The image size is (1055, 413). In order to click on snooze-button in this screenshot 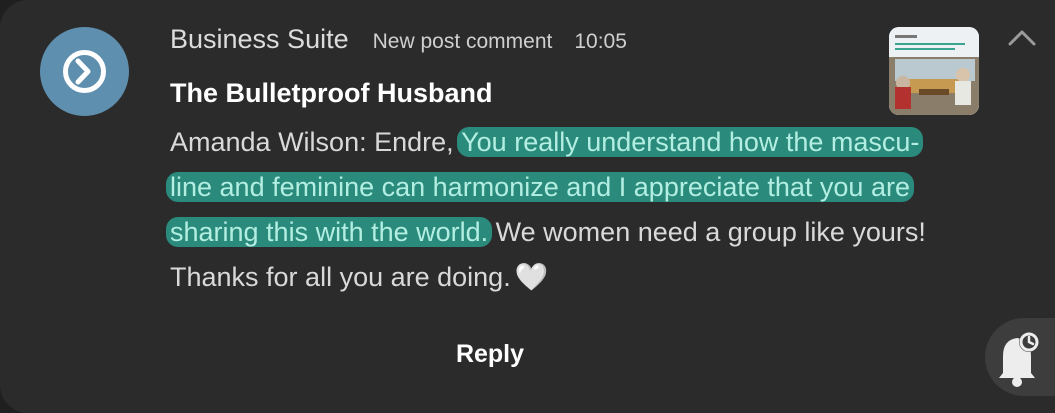, I will do `click(1020, 357)`.